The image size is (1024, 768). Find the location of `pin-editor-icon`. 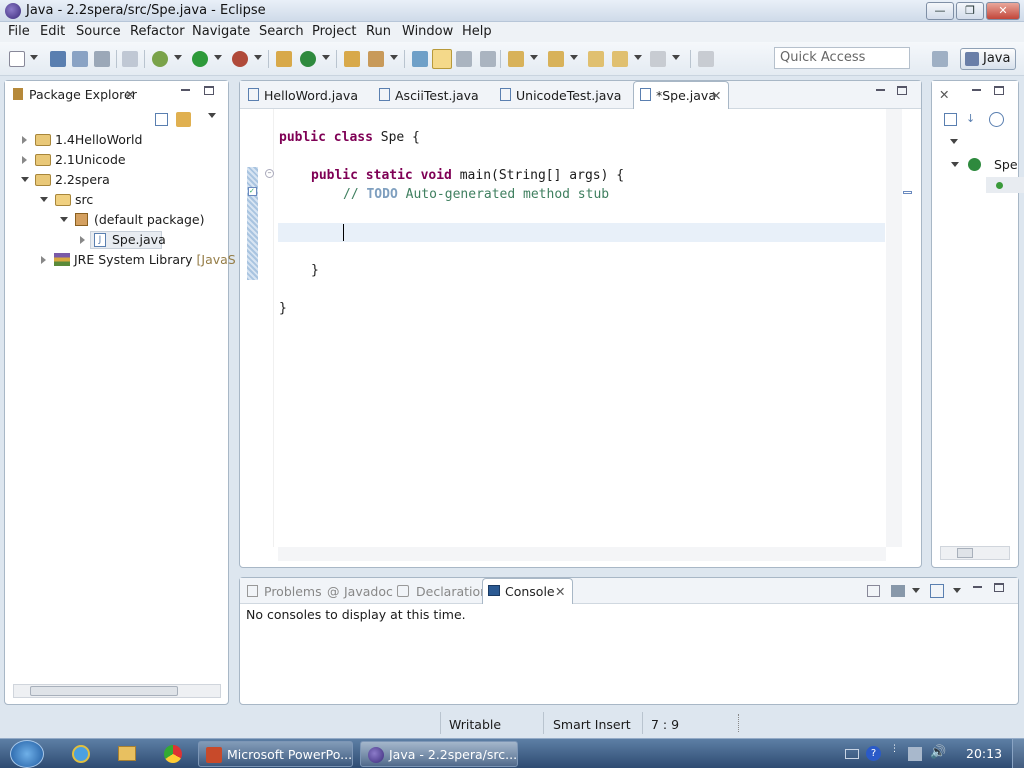

pin-editor-icon is located at coordinates (706, 59).